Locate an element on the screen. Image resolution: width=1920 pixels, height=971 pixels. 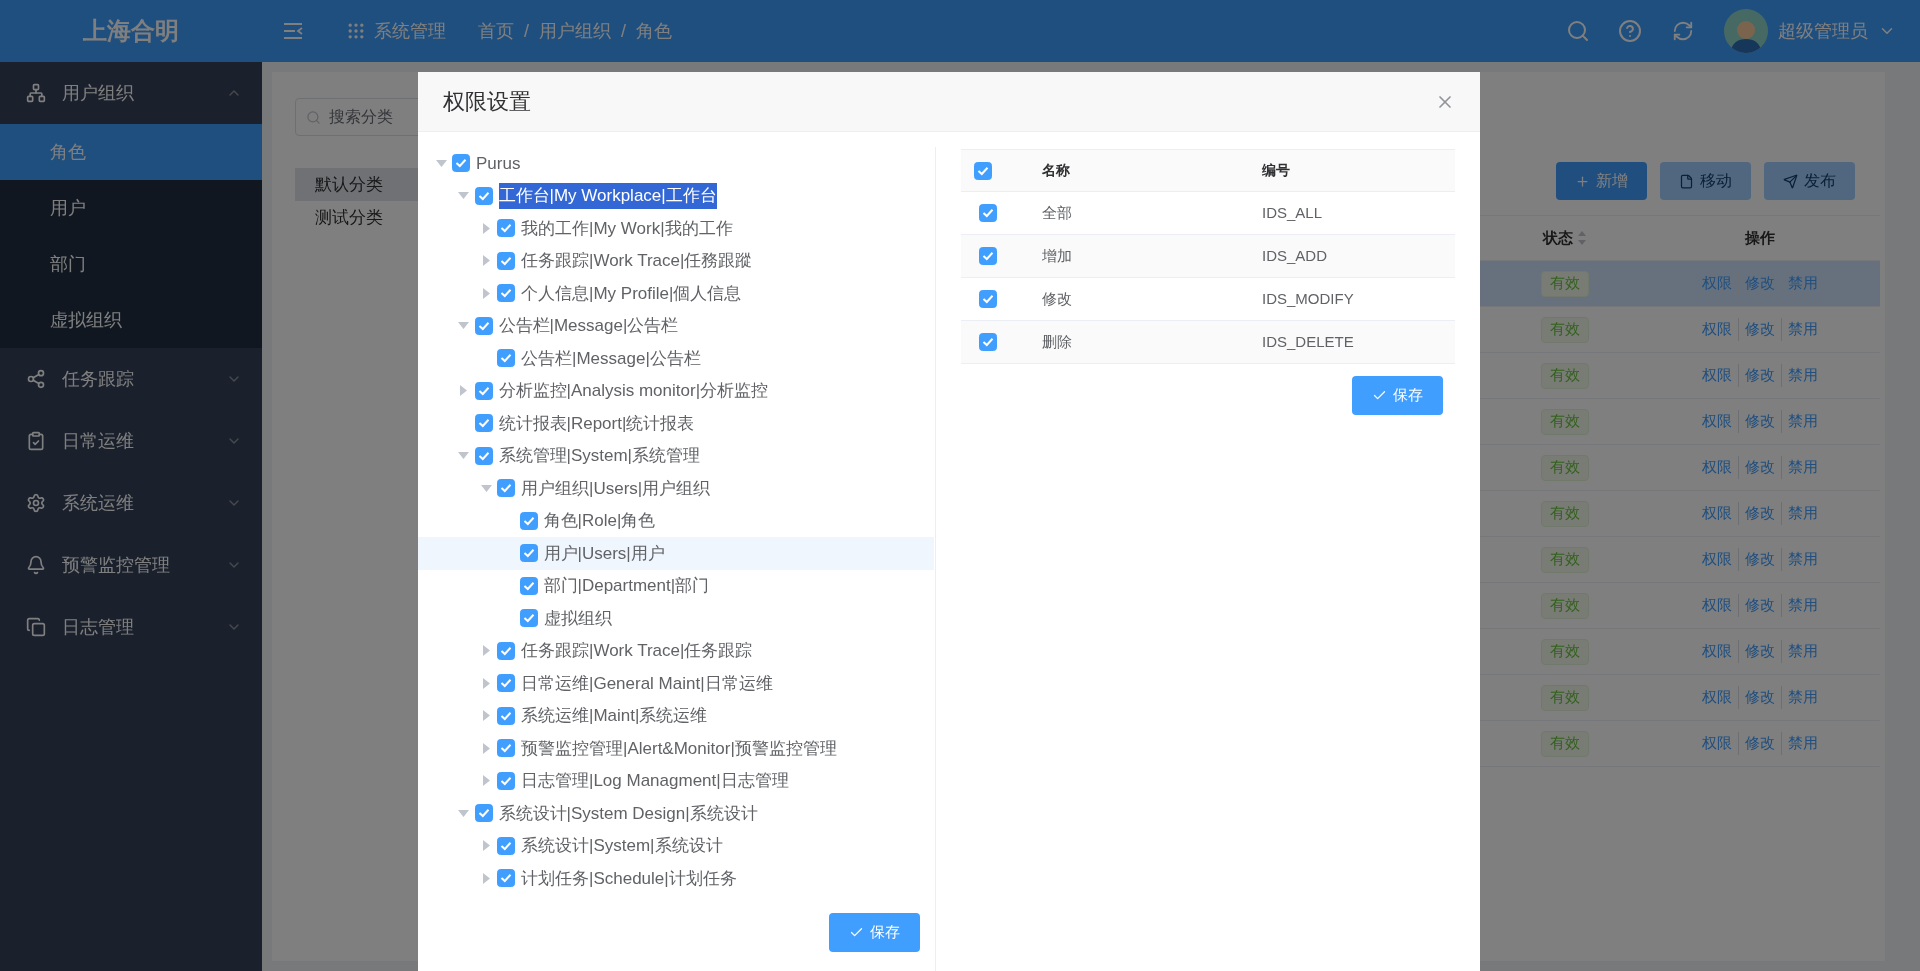
tree-label: 任务跟踪|Work Trace|任務跟蹤 is located at coordinates (637, 261).